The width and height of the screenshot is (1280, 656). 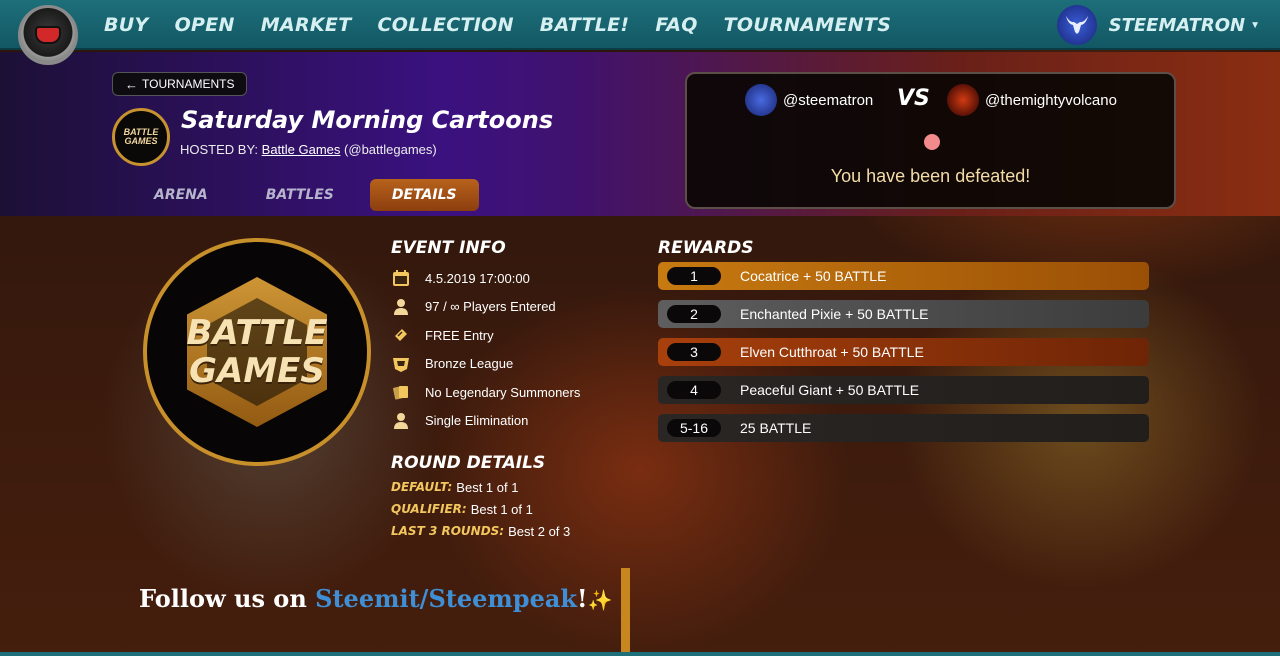 I want to click on status-dot-icon, so click(x=932, y=142).